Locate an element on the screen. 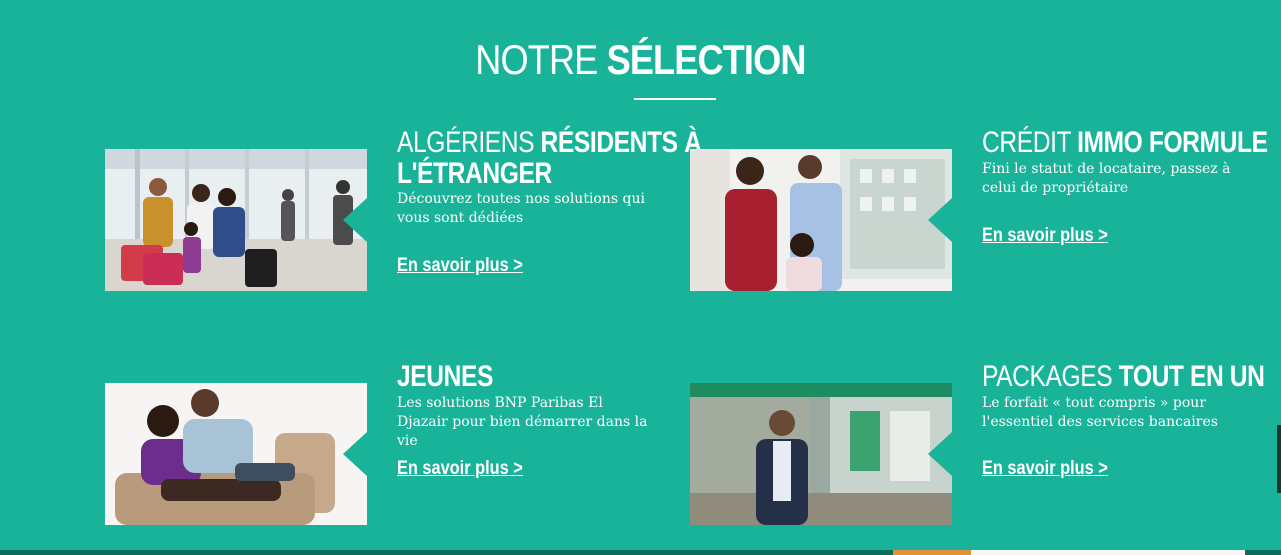 This screenshot has width=1281, height=555. section-title-bold: SÉLECTION is located at coordinates (706, 59).